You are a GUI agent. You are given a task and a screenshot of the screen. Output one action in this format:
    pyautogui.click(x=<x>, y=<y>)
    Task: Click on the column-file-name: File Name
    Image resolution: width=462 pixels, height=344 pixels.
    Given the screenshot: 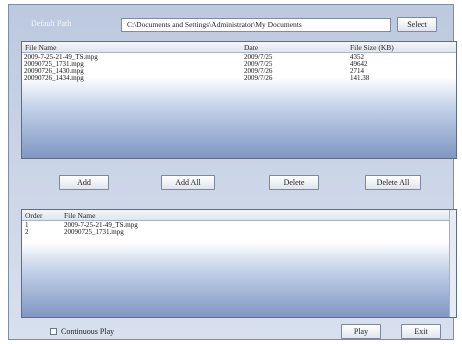 What is the action you would take?
    pyautogui.click(x=40, y=47)
    